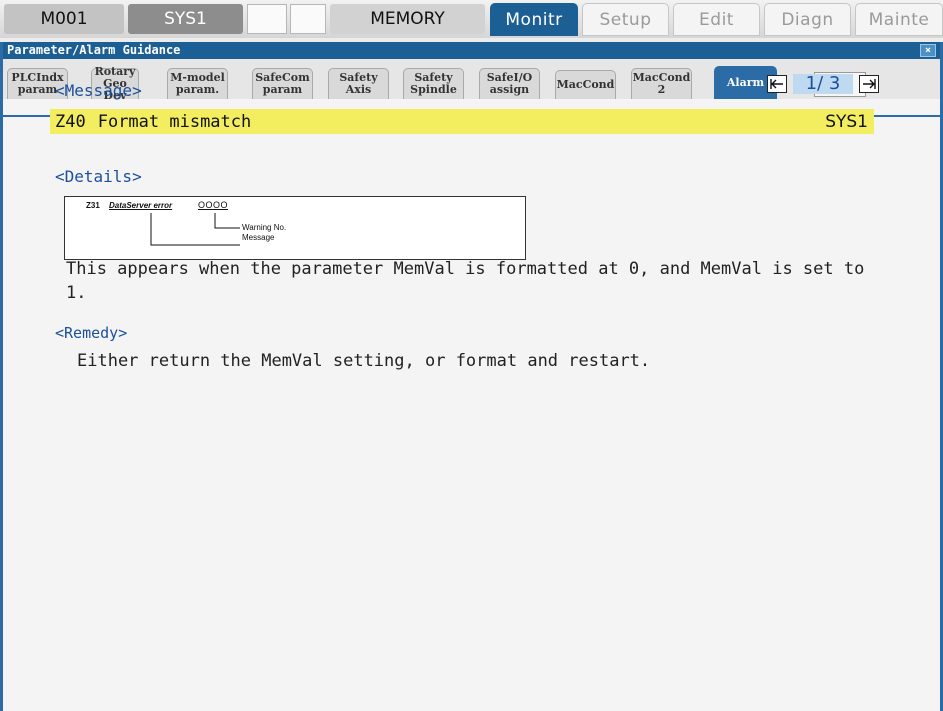 Image resolution: width=943 pixels, height=711 pixels. I want to click on details-header: <Details>, so click(98, 176).